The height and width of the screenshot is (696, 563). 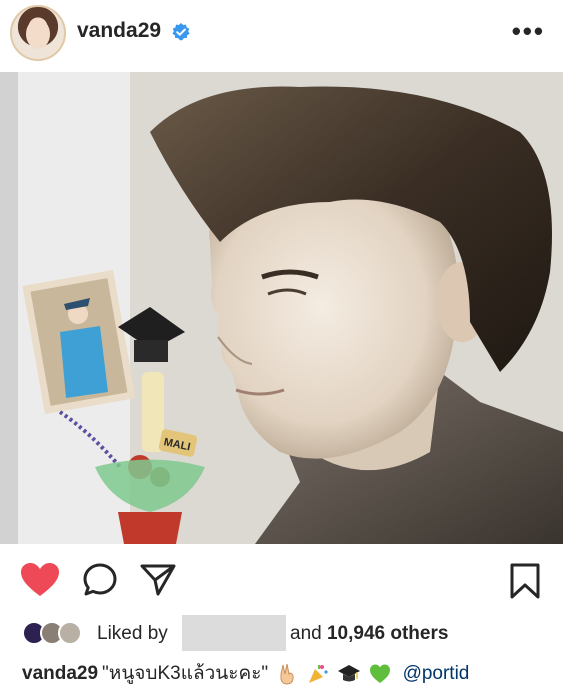 What do you see at coordinates (436, 673) in the screenshot?
I see `caption-mention: @portid` at bounding box center [436, 673].